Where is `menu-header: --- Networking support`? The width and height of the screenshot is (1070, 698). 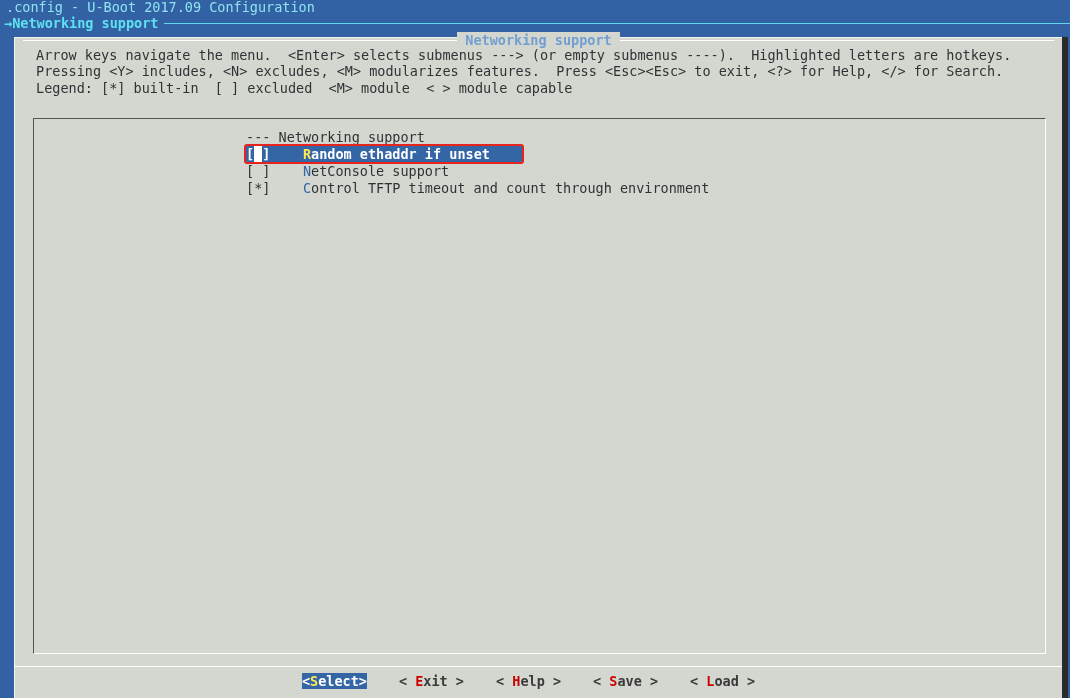
menu-header: --- Networking support is located at coordinates (335, 136).